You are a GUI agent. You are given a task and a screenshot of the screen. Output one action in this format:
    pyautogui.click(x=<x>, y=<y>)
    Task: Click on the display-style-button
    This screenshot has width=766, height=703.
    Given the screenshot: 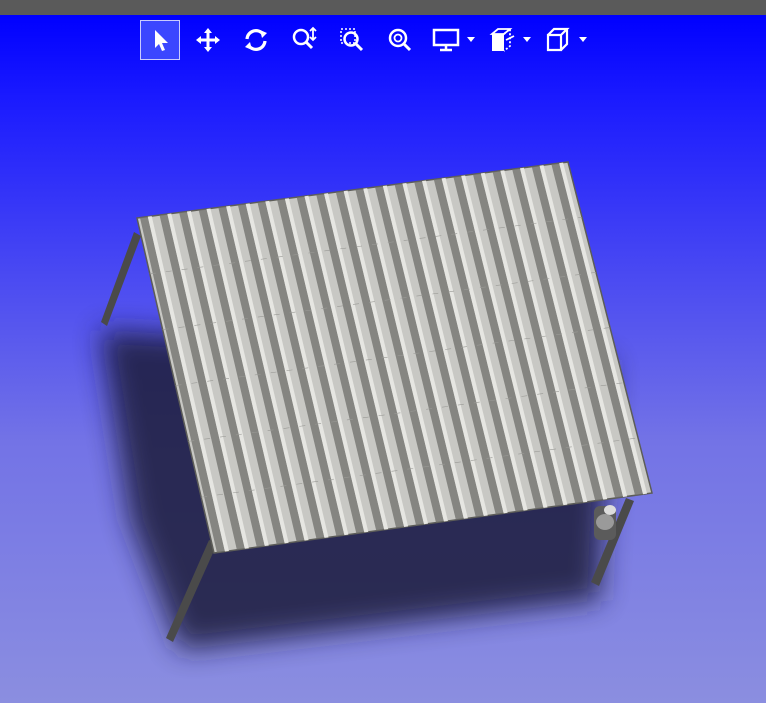 What is the action you would take?
    pyautogui.click(x=446, y=40)
    